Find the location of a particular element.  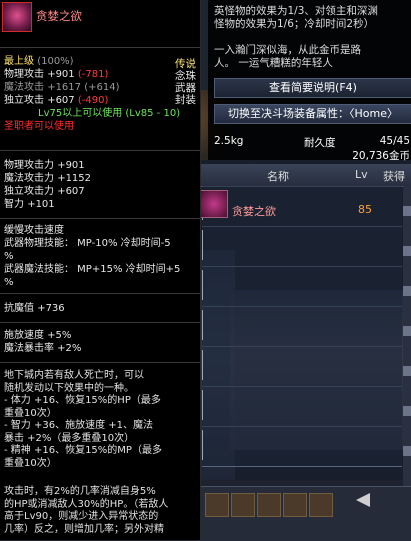

stat-line: 独立攻击力 +607 is located at coordinates (44, 191).